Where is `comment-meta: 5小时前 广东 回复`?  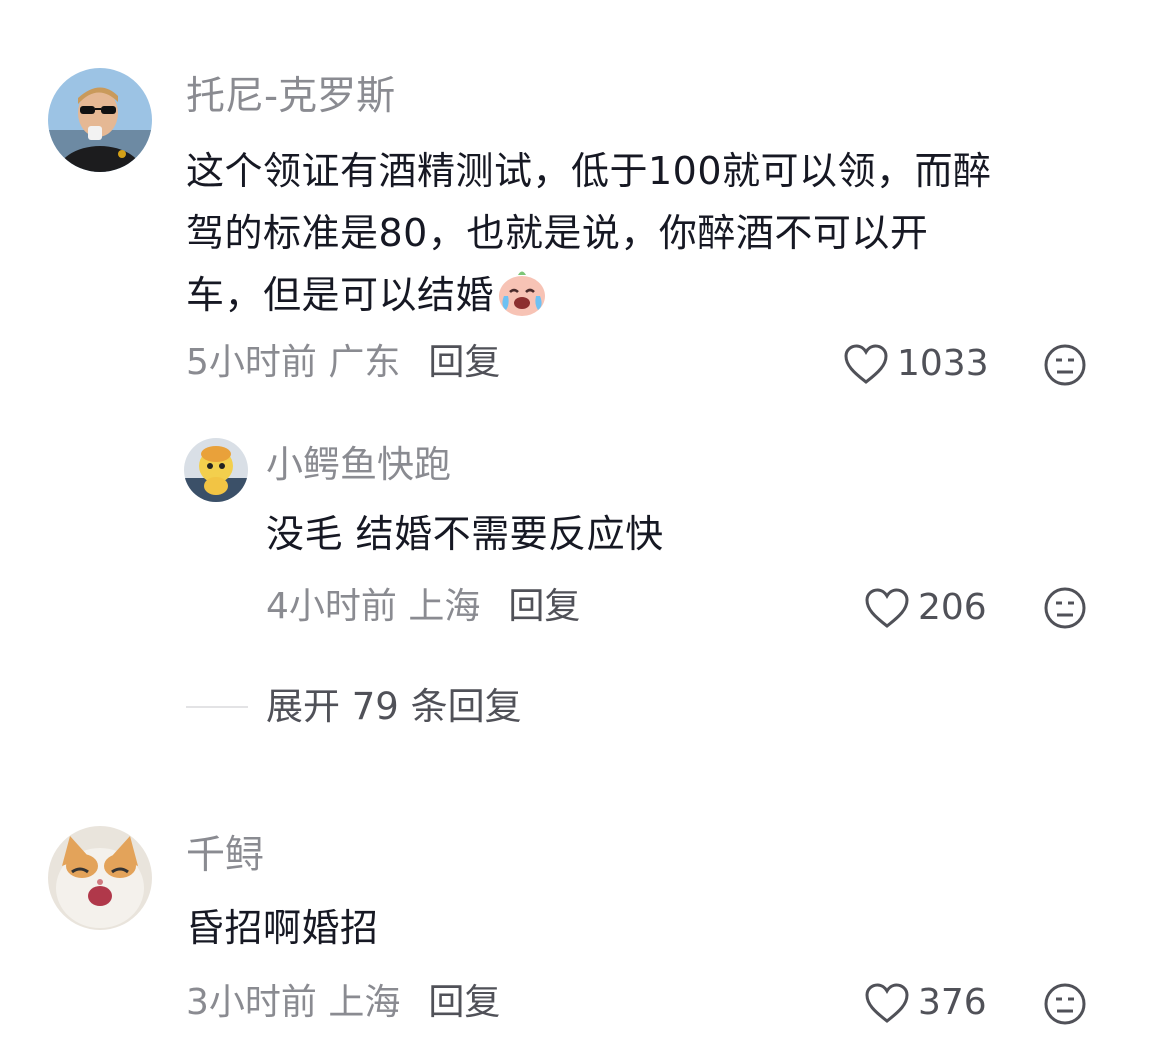 comment-meta: 5小时前 广东 回复 is located at coordinates (343, 363).